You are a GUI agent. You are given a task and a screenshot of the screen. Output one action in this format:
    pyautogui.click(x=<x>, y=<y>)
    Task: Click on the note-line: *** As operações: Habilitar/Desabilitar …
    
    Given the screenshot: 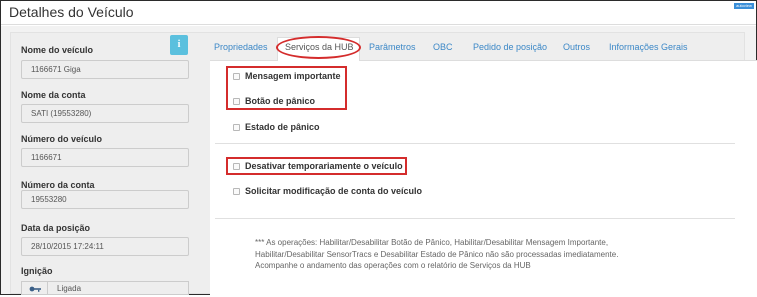 What is the action you would take?
    pyautogui.click(x=432, y=242)
    